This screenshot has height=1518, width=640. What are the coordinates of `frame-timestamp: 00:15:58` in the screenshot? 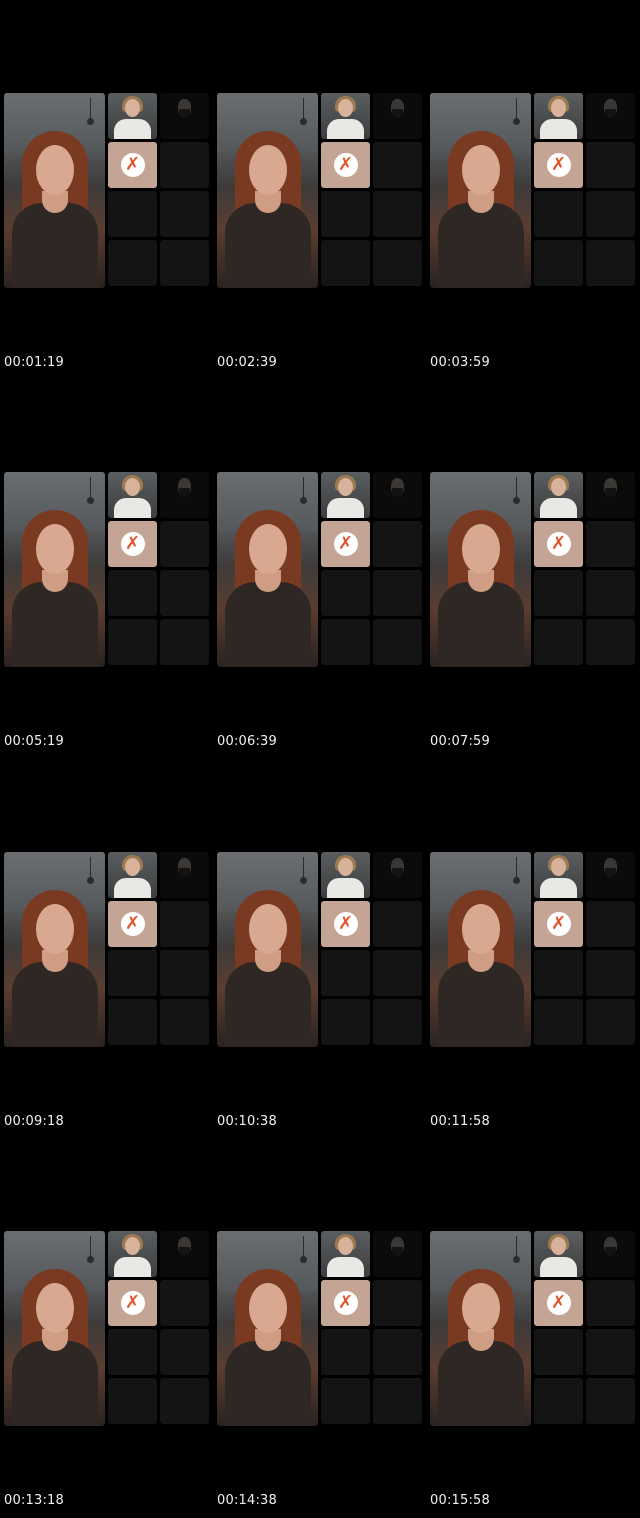 It's located at (460, 1500).